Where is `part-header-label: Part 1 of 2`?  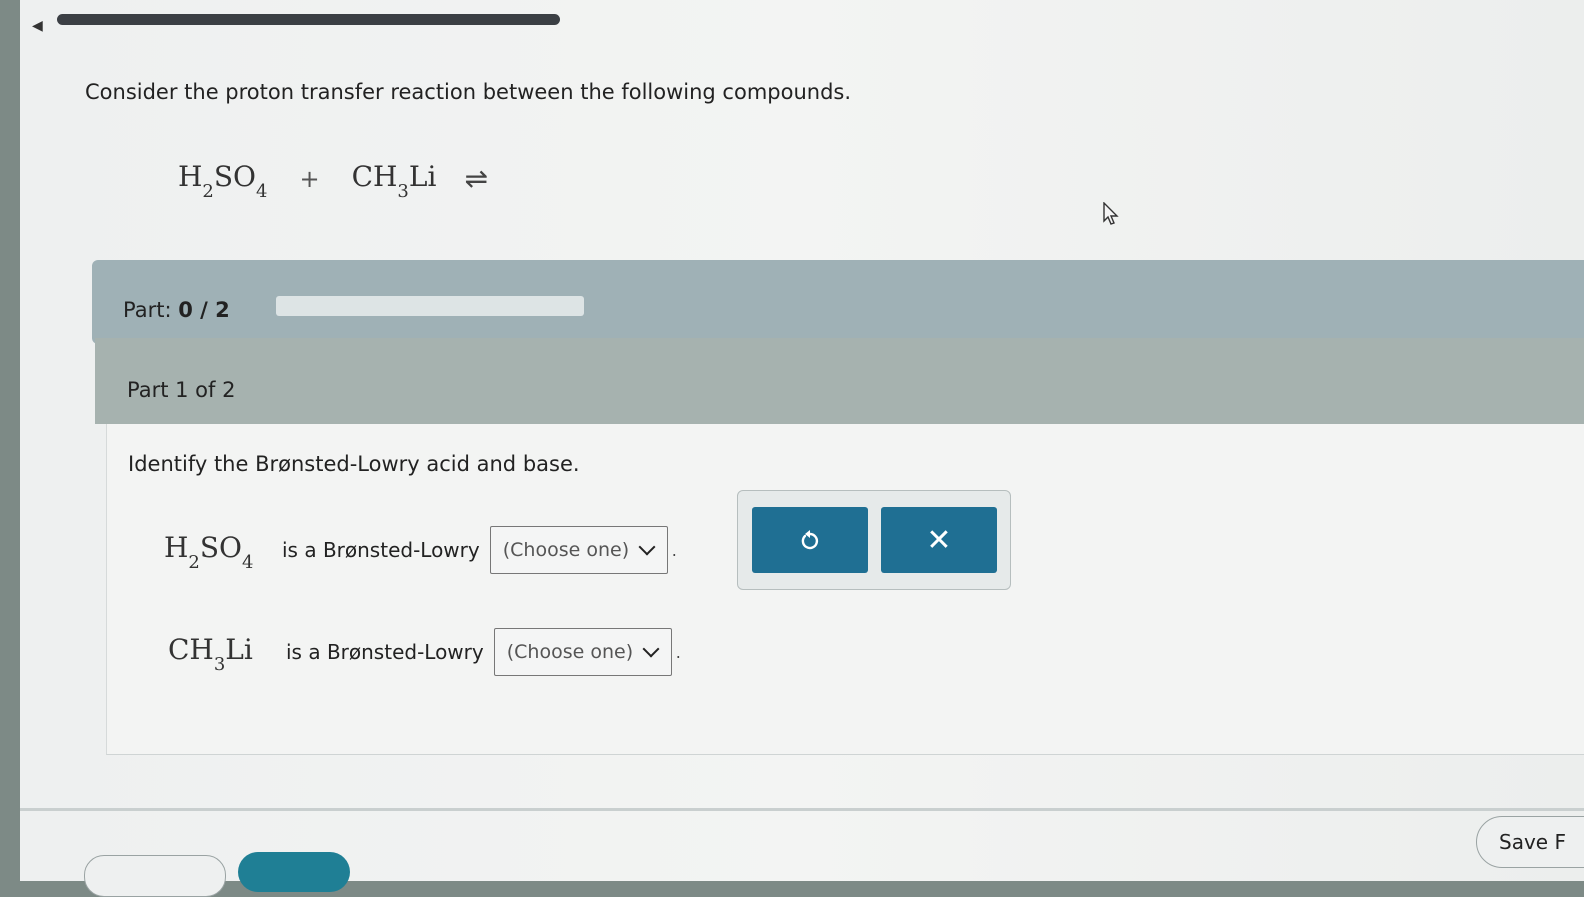
part-header-label: Part 1 of 2 is located at coordinates (181, 390).